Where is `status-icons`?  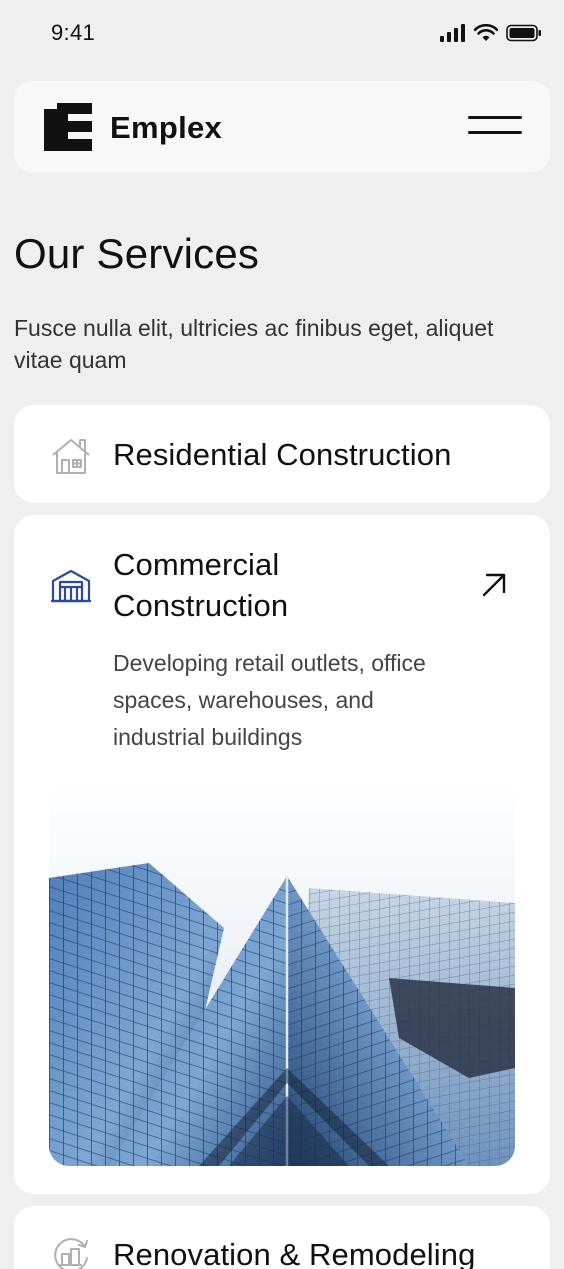 status-icons is located at coordinates (491, 33).